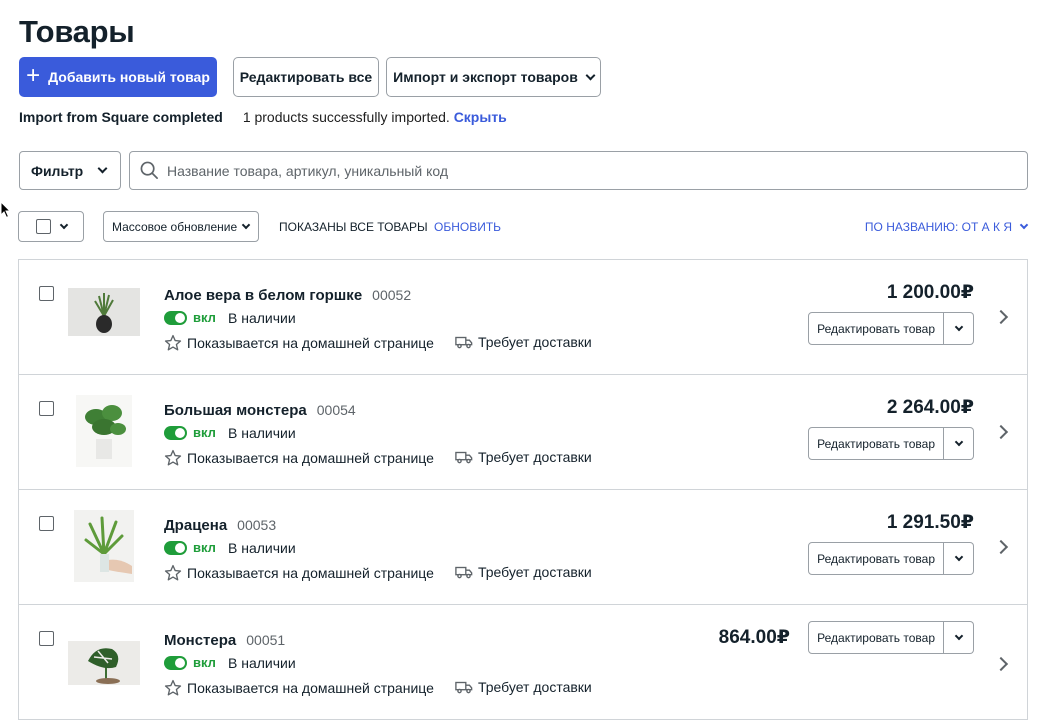 The height and width of the screenshot is (721, 1053). What do you see at coordinates (196, 525) in the screenshot?
I see `product-name-text: Драцена` at bounding box center [196, 525].